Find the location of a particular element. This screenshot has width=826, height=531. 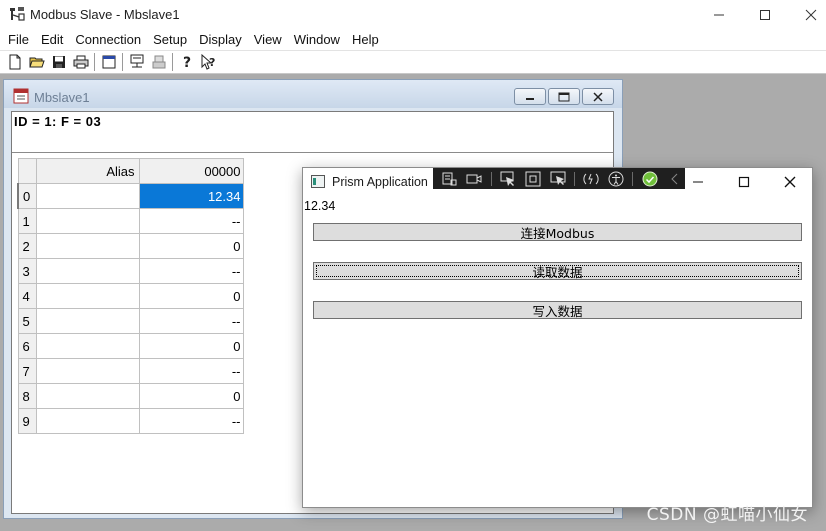

print-icon is located at coordinates (81, 62).